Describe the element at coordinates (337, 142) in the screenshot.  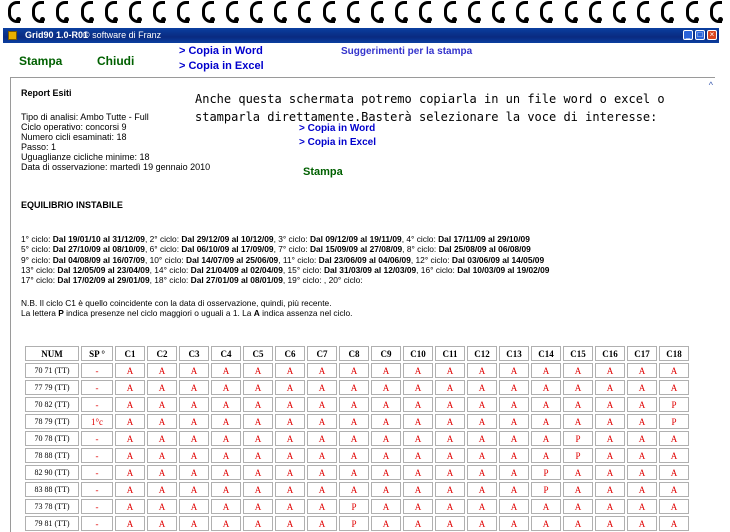
I see `report-copia-excel-link: > Copia in Excel` at that location.